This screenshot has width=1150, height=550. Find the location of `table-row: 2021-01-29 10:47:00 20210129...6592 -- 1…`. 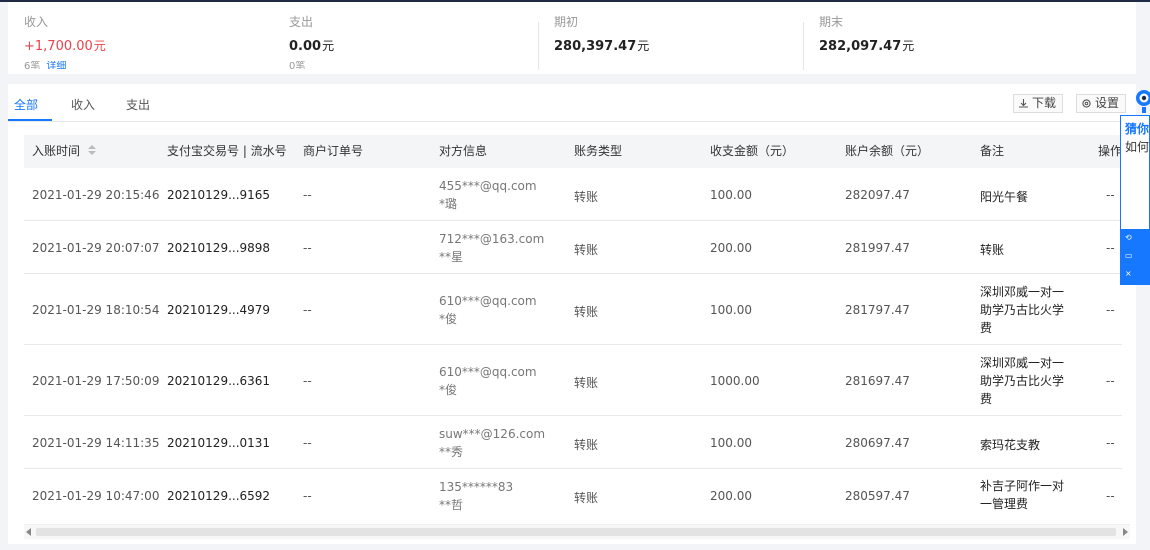

table-row: 2021-01-29 10:47:00 20210129...6592 -- 1… is located at coordinates (573, 494).